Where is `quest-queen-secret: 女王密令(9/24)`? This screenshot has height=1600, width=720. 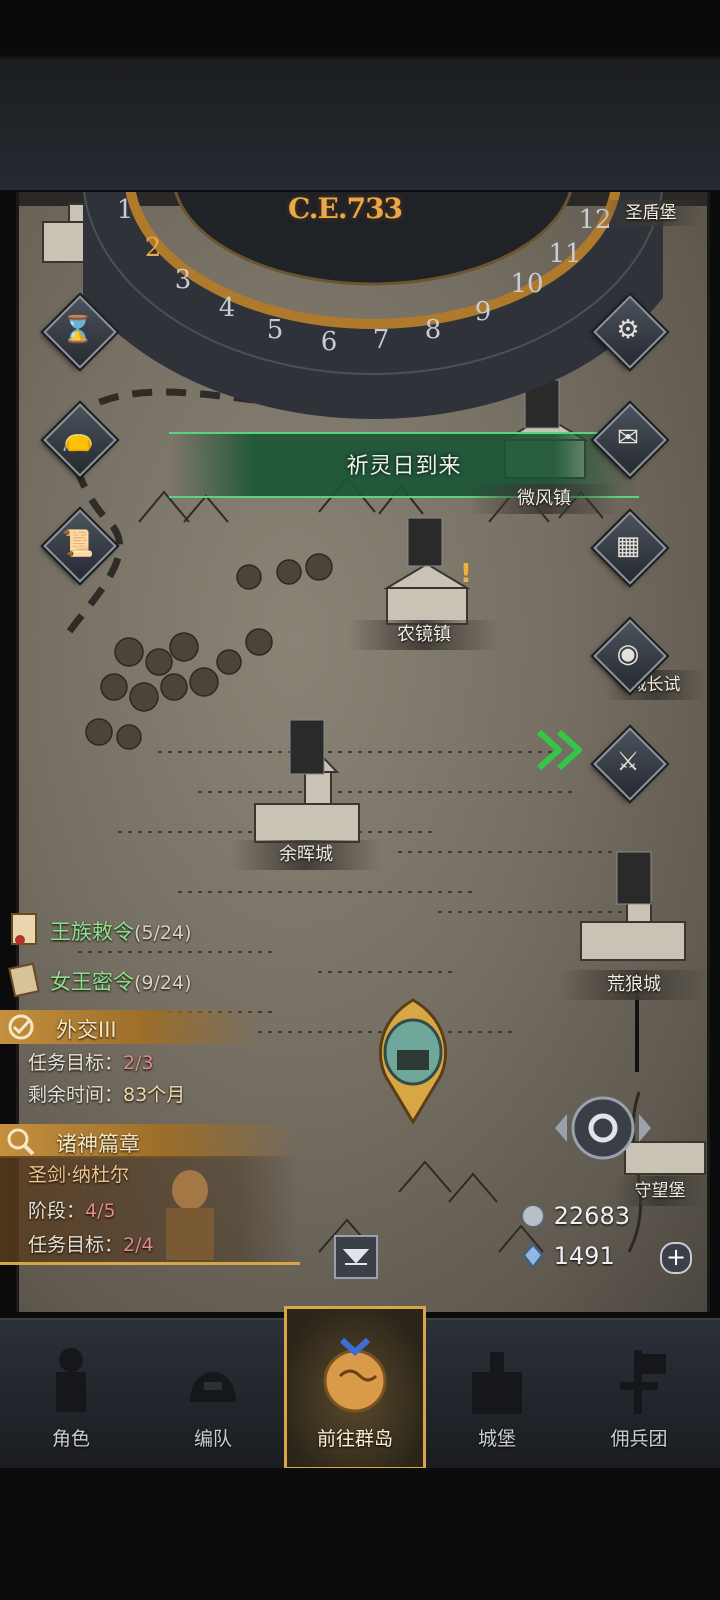
quest-queen-secret: 女王密令(9/24) is located at coordinates (130, 980).